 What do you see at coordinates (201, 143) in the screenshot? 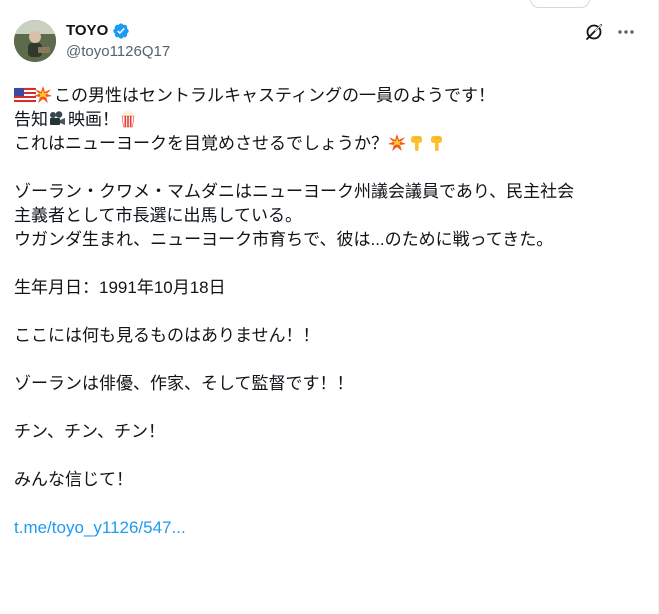
I see `tweet-line-3: これはニューヨークを目覚めさせるでしょうか？` at bounding box center [201, 143].